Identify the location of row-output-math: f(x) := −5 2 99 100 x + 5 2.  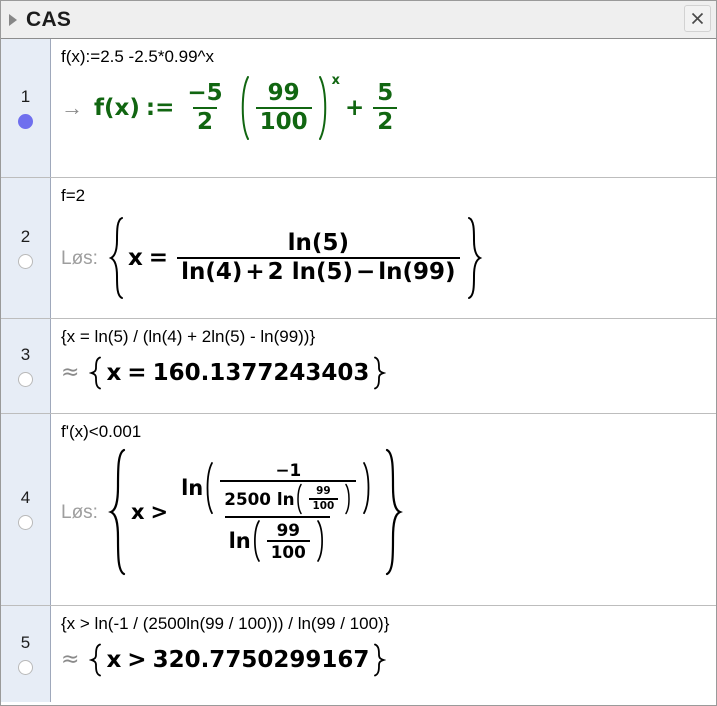
(247, 107).